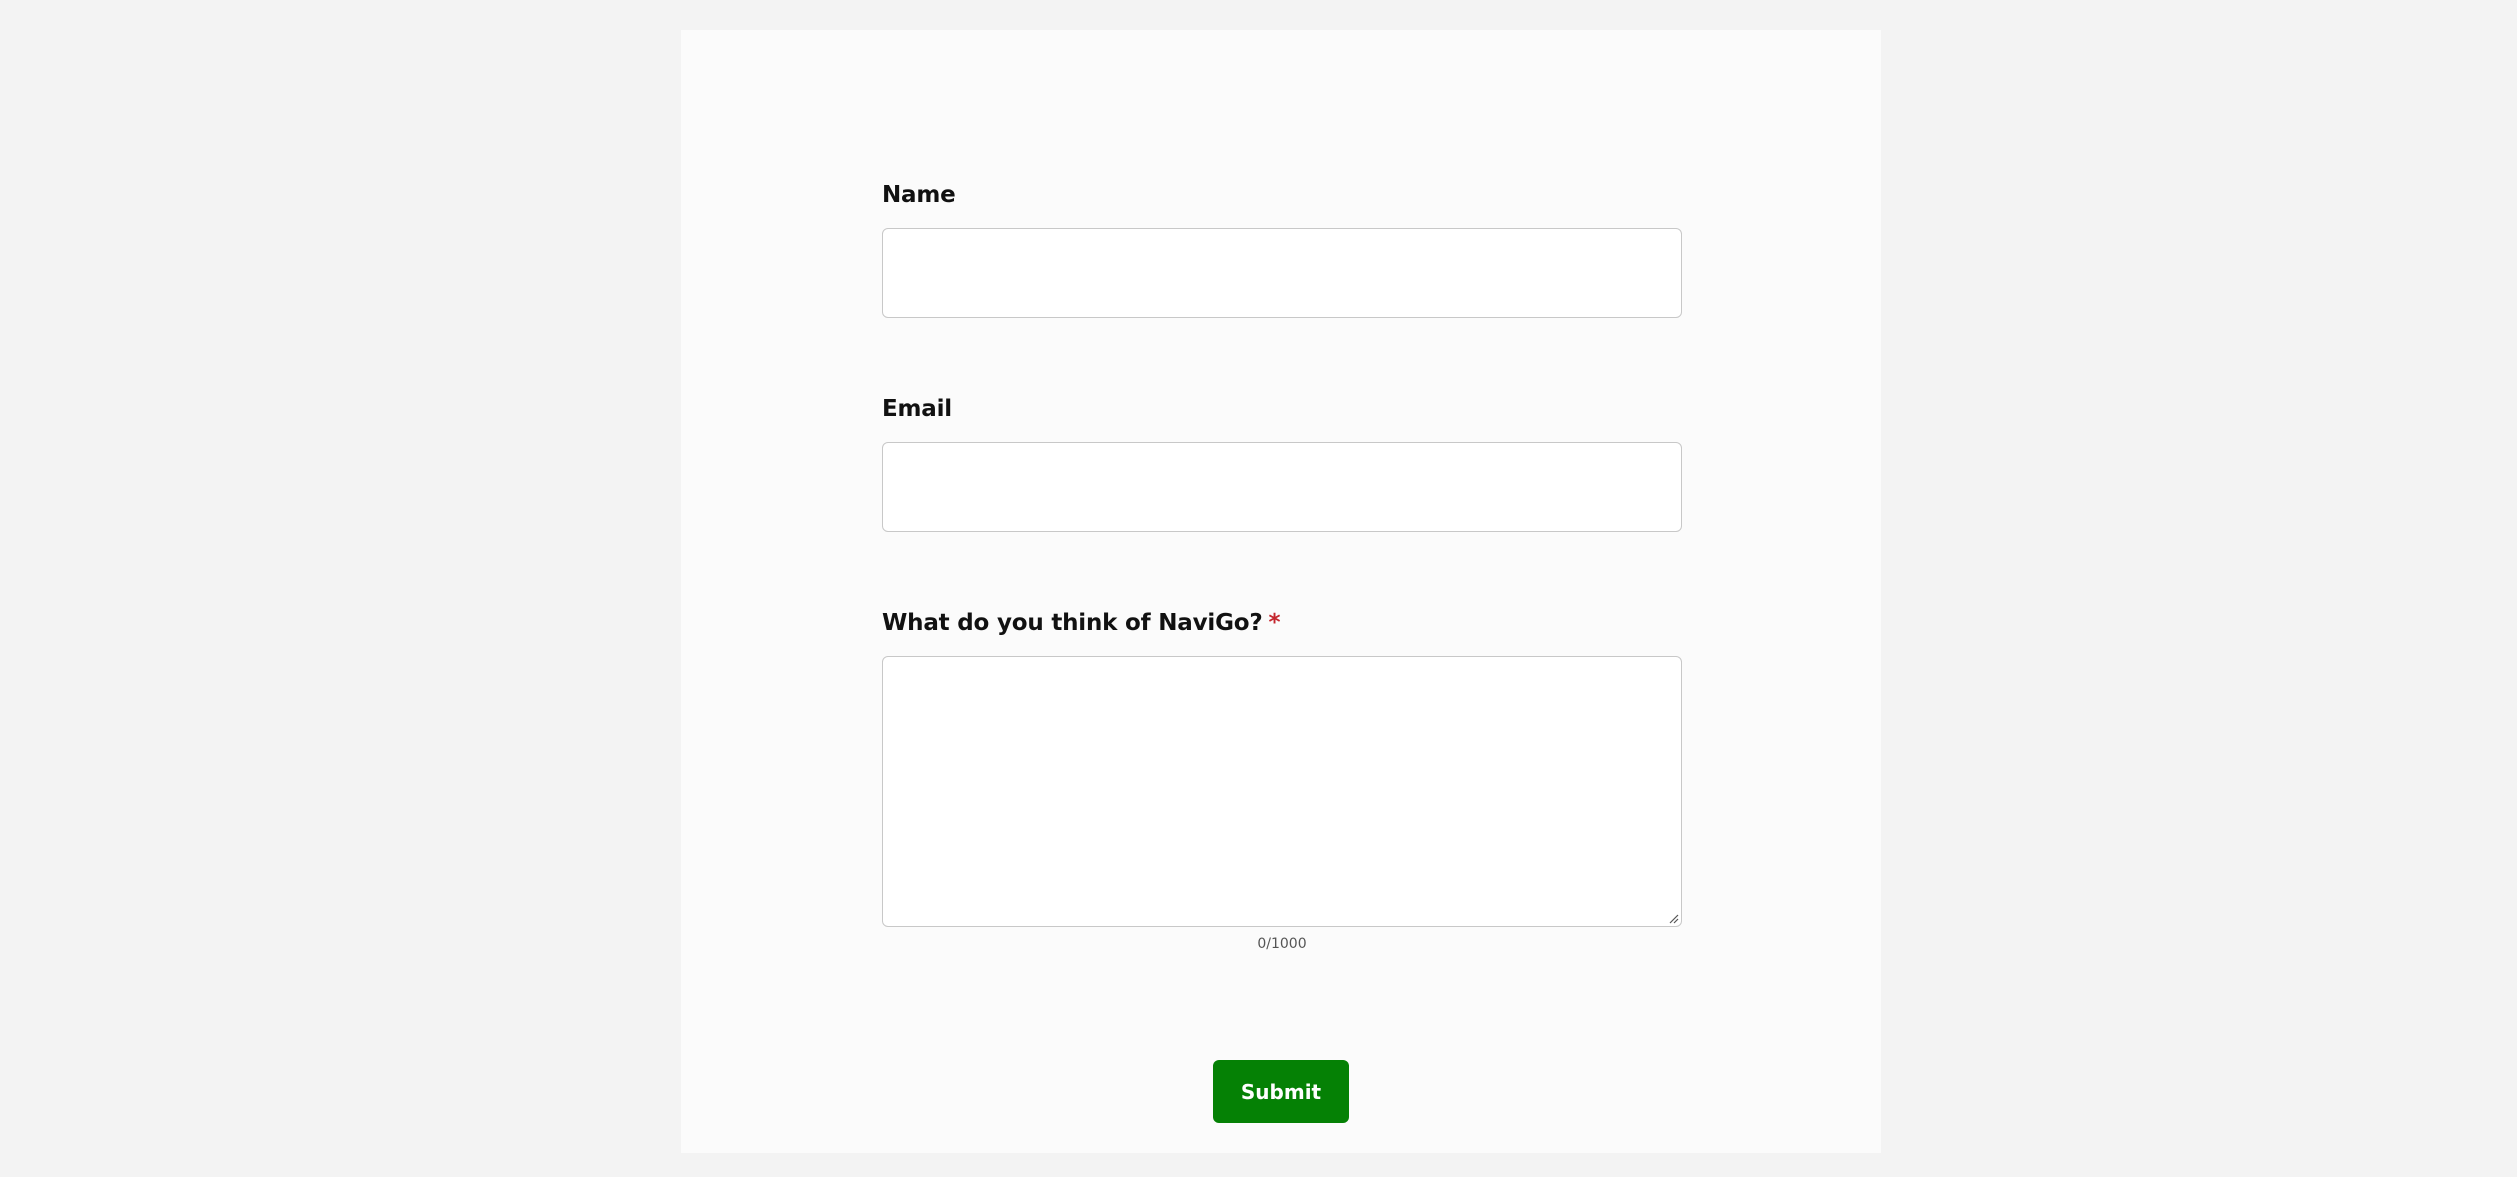  I want to click on submit-button: Submit, so click(1281, 1091).